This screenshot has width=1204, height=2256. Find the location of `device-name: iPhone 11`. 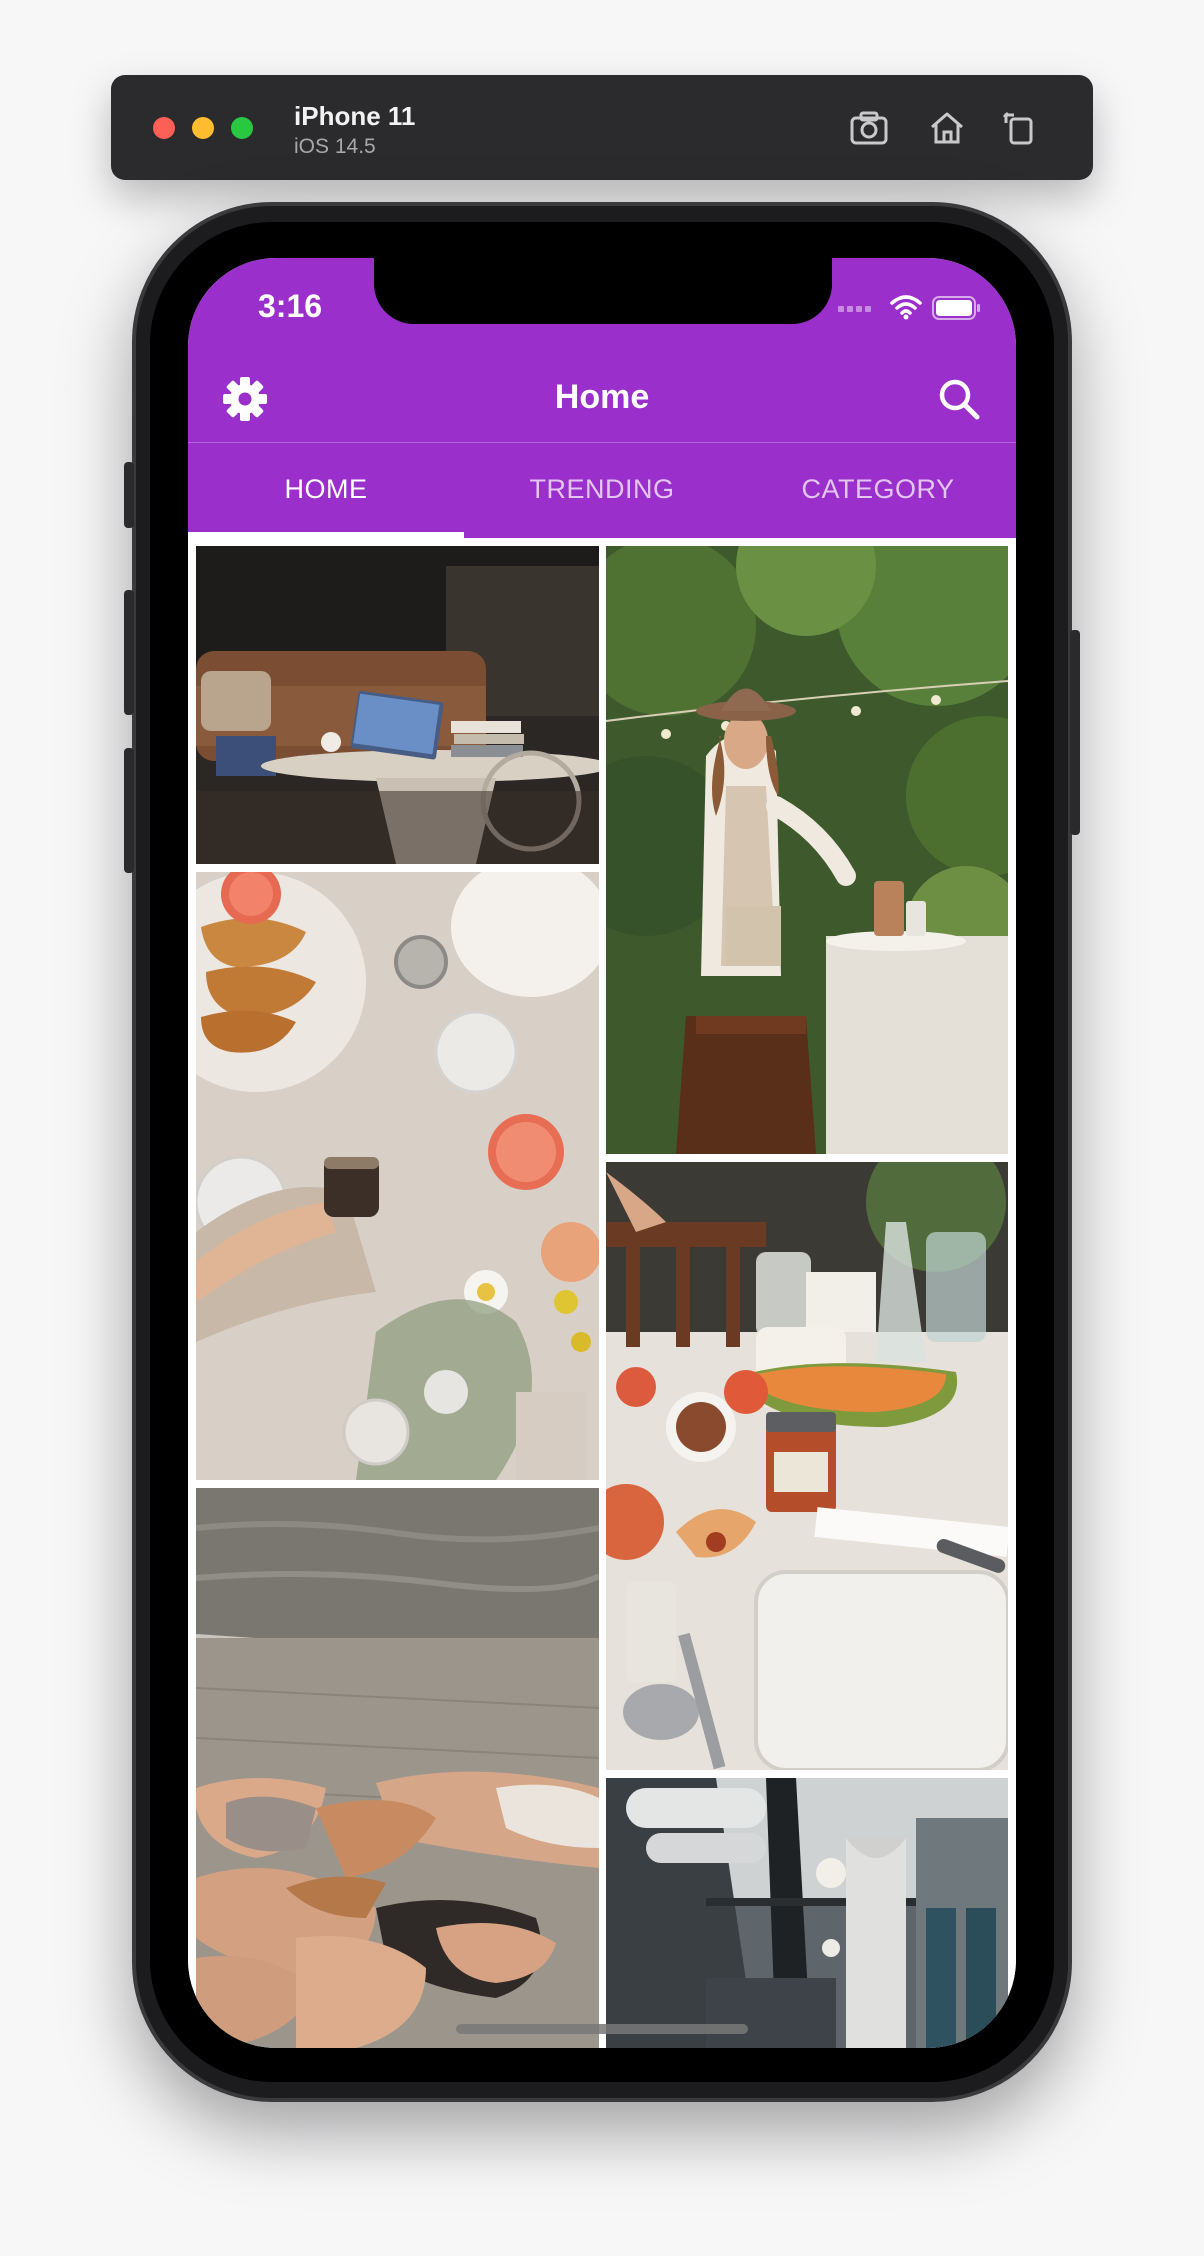

device-name: iPhone 11 is located at coordinates (355, 116).